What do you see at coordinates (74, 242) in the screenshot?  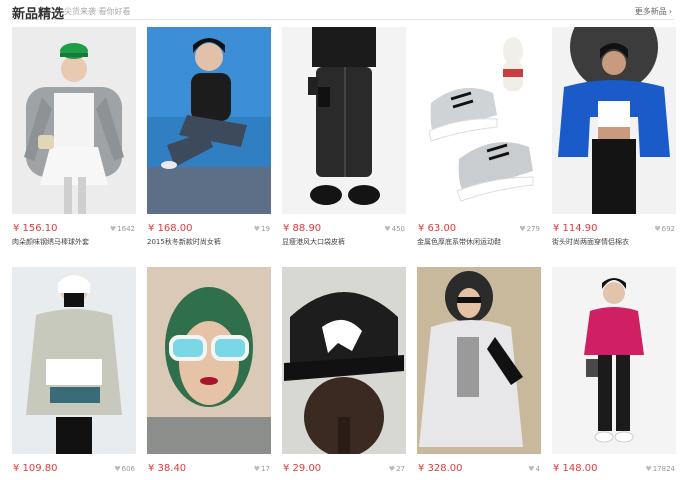 I see `product-title: 肉朵颜味钢绣马棒球外套` at bounding box center [74, 242].